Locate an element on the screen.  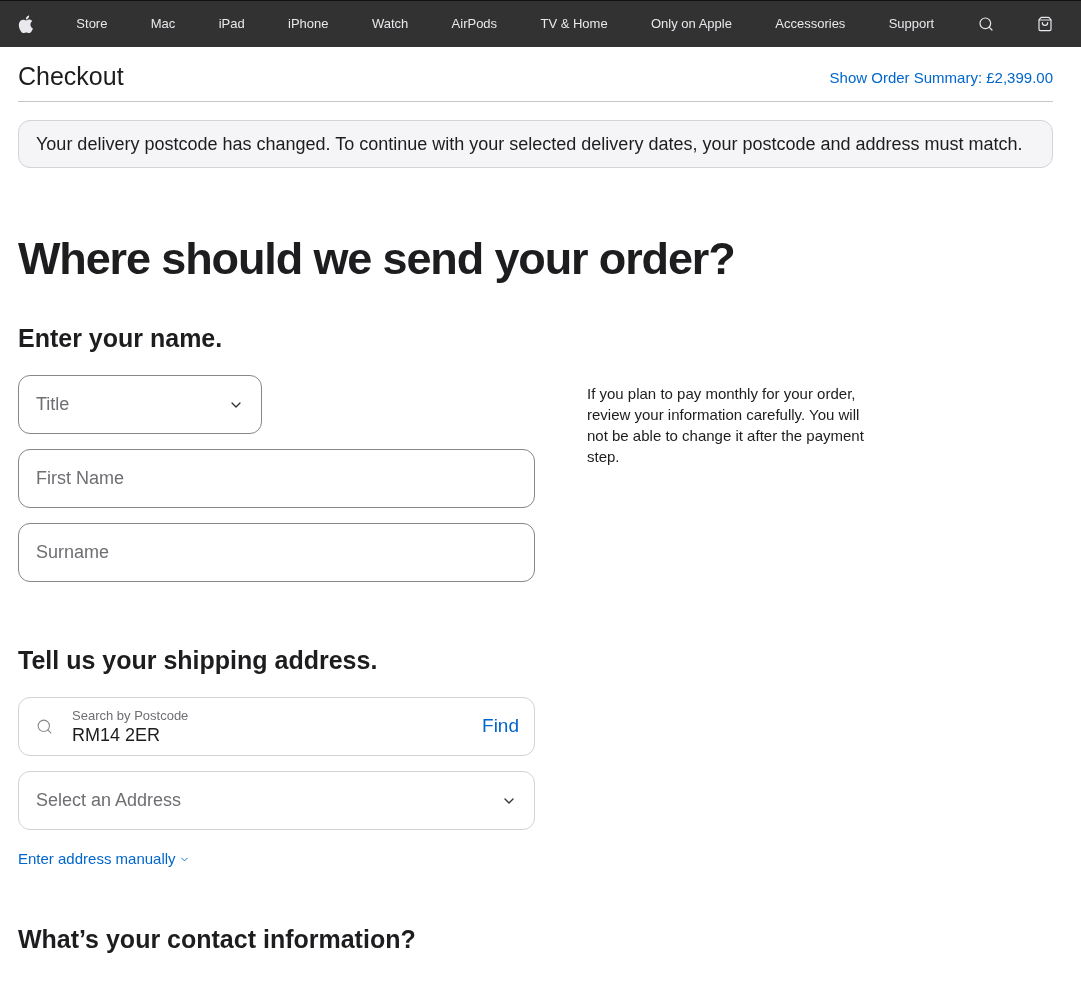
nav-link: AirPods is located at coordinates (474, 24).